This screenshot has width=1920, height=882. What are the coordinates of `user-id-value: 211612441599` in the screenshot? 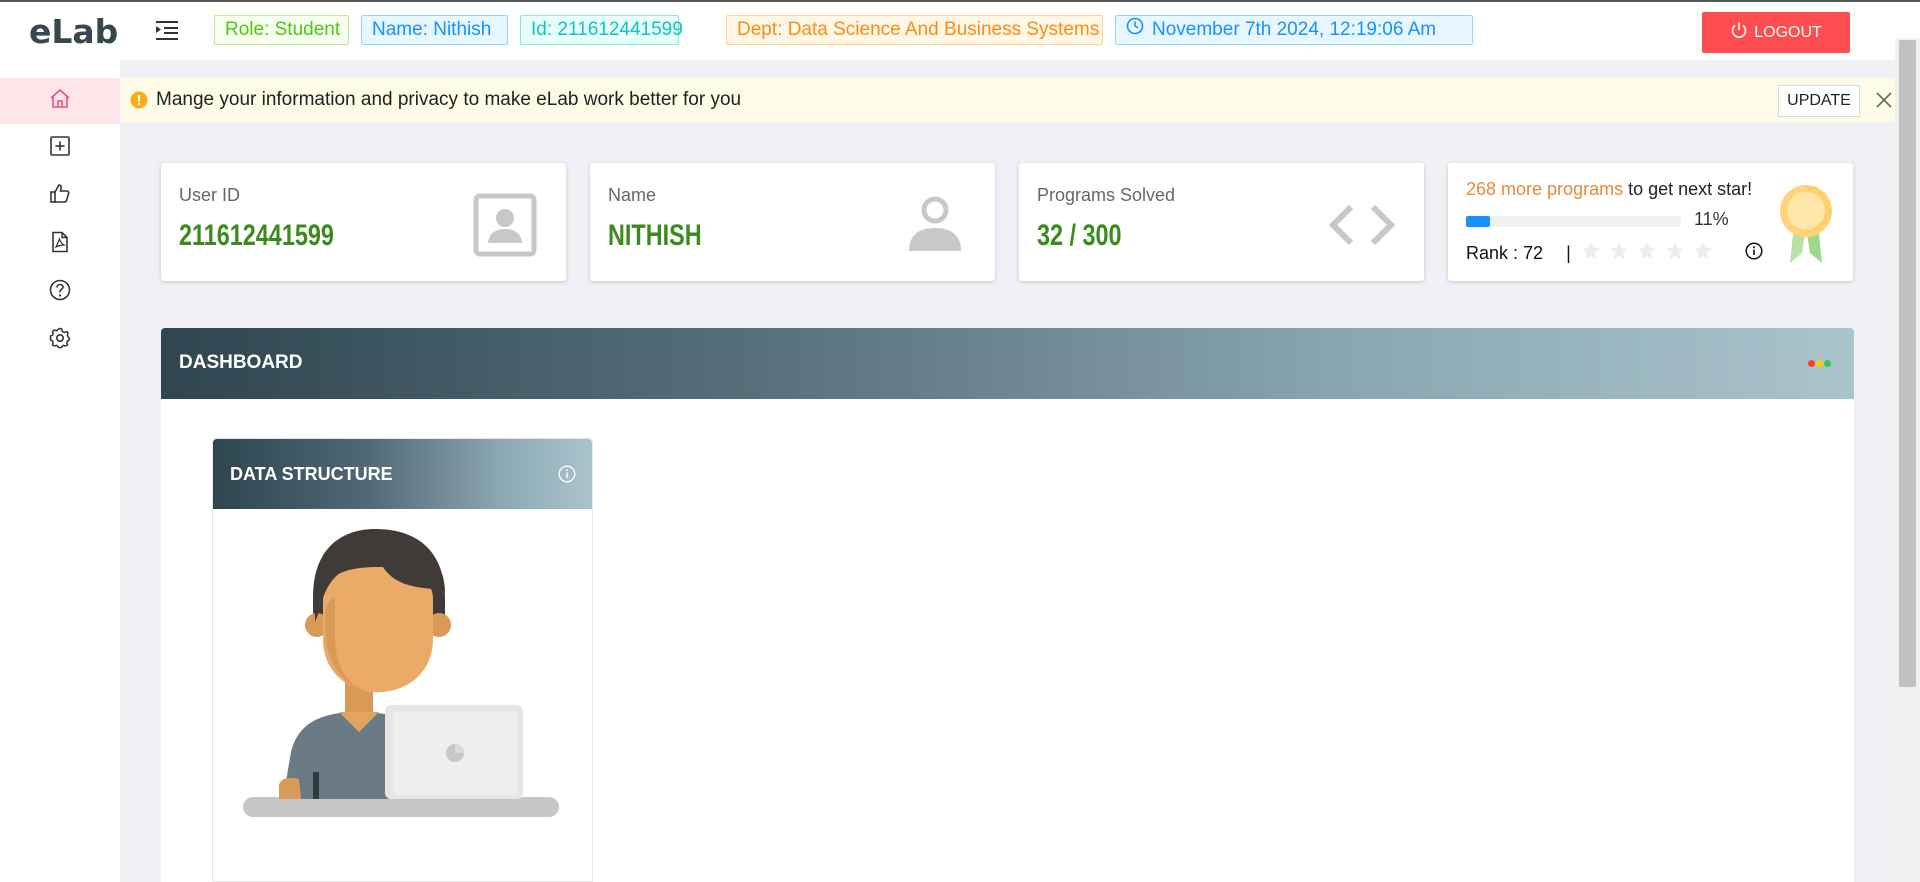 It's located at (256, 235).